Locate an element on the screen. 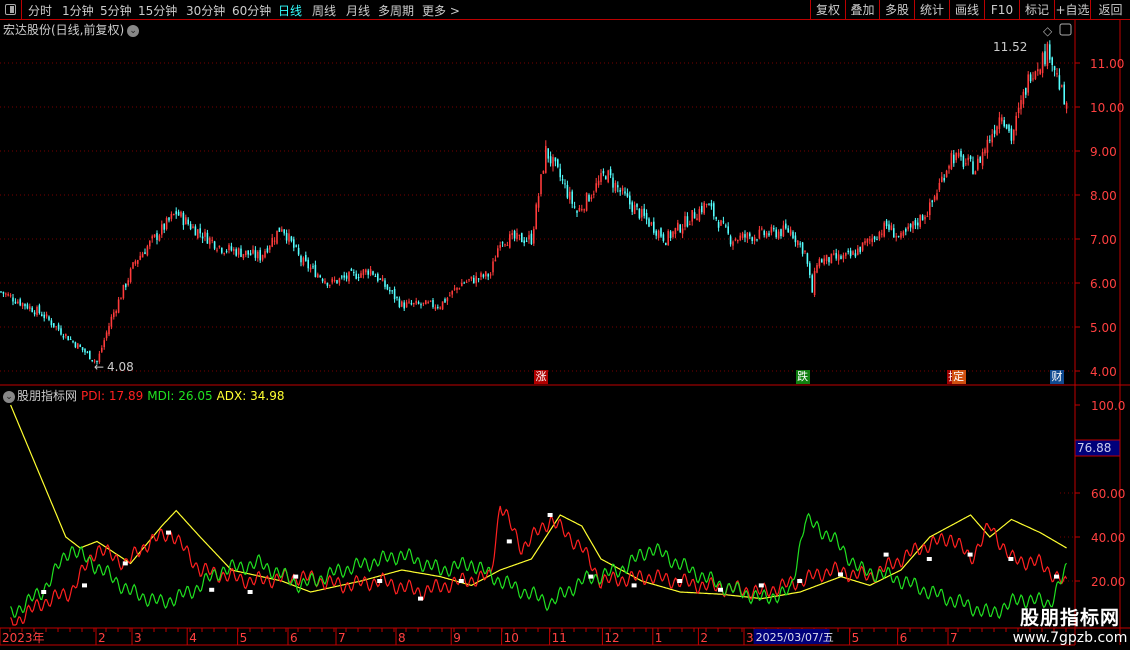  high-price-label: 11.52 is located at coordinates (1010, 47).